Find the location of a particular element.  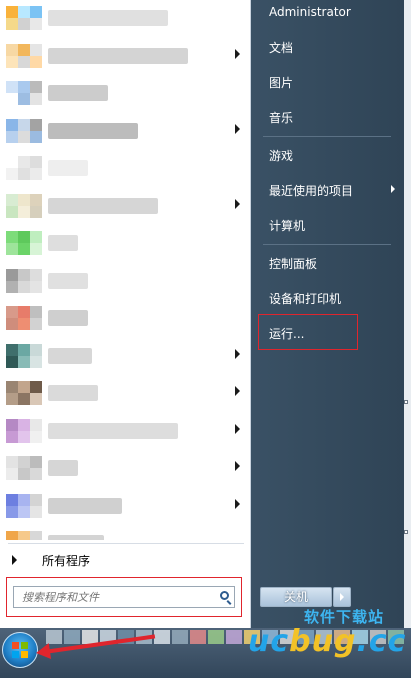

all-programs-label: 所有程序 is located at coordinates (66, 561).